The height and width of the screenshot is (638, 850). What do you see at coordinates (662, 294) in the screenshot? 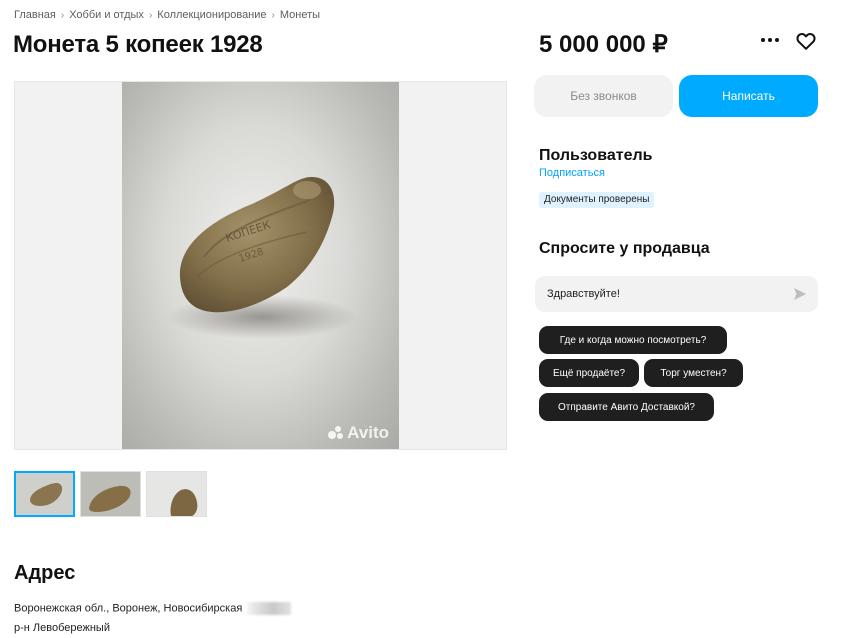
I see `message-input` at bounding box center [662, 294].